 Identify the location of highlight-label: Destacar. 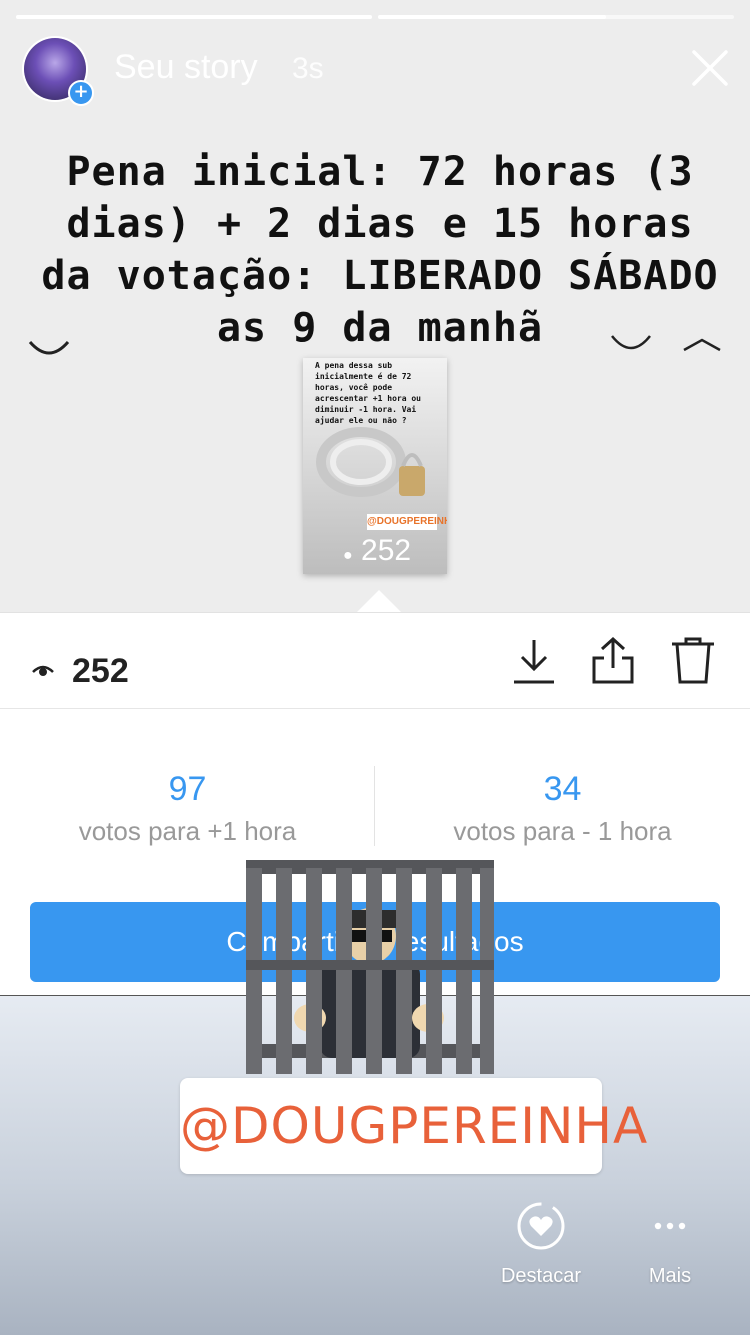
(541, 1276).